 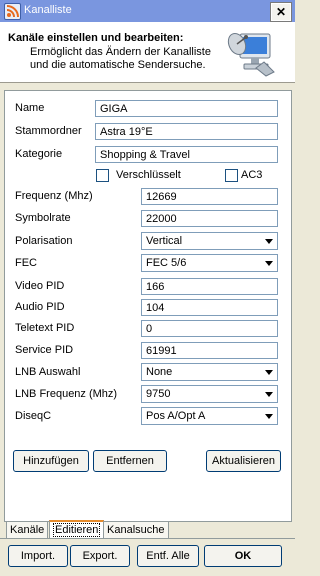 What do you see at coordinates (51, 461) in the screenshot?
I see `add-button: Hinzufügen` at bounding box center [51, 461].